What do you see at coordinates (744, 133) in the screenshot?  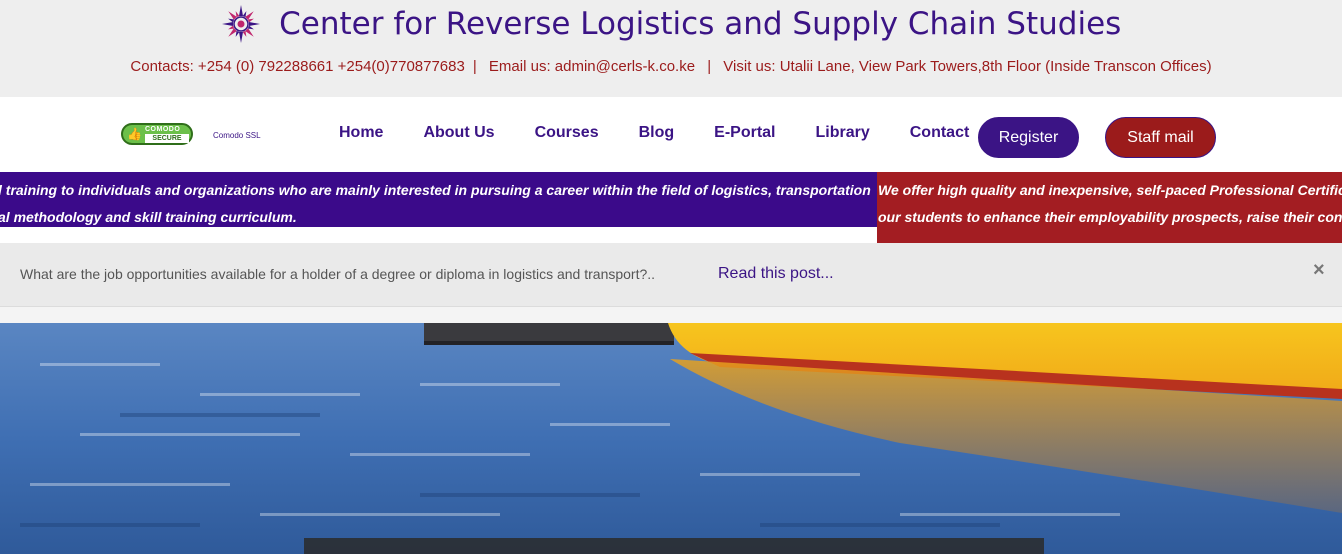 I see `nav-e-portal: E-Portal` at bounding box center [744, 133].